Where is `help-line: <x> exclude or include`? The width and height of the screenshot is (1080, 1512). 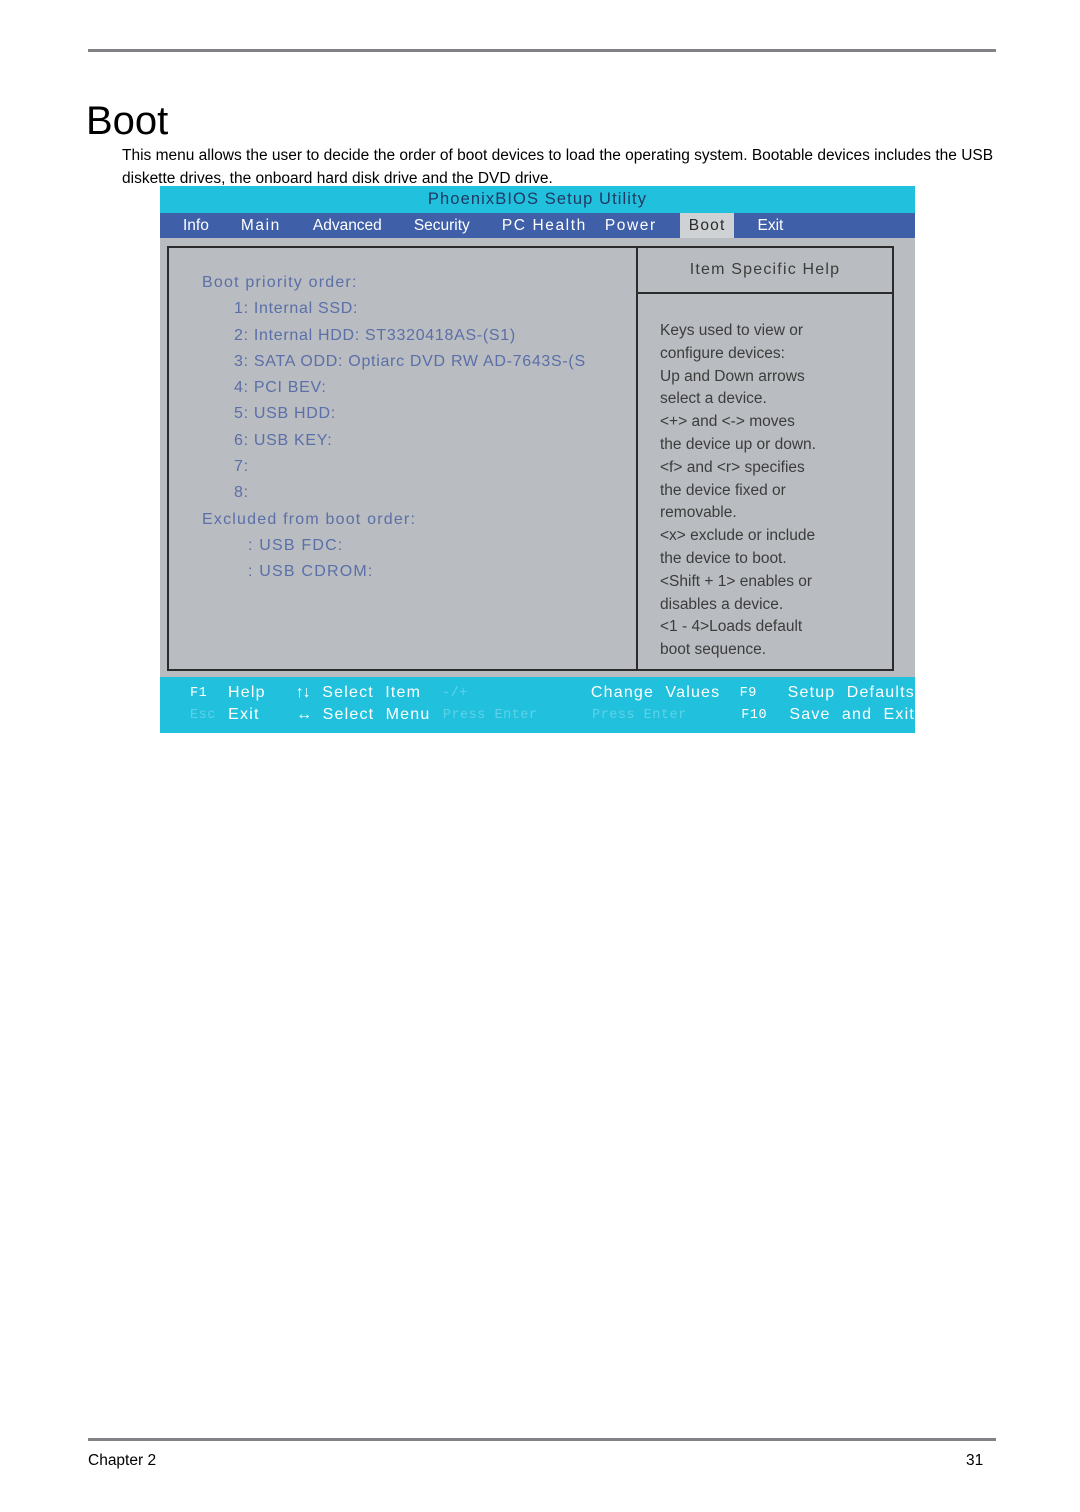 help-line: <x> exclude or include is located at coordinates (738, 536).